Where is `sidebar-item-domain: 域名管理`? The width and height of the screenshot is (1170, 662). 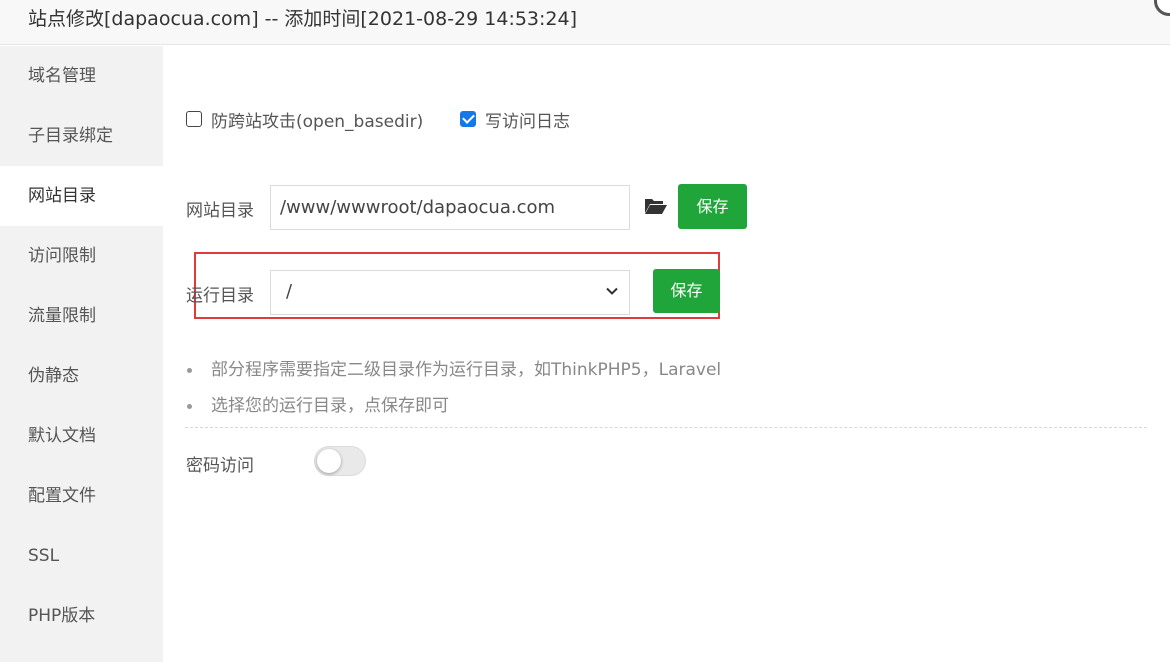
sidebar-item-domain: 域名管理 is located at coordinates (81, 76).